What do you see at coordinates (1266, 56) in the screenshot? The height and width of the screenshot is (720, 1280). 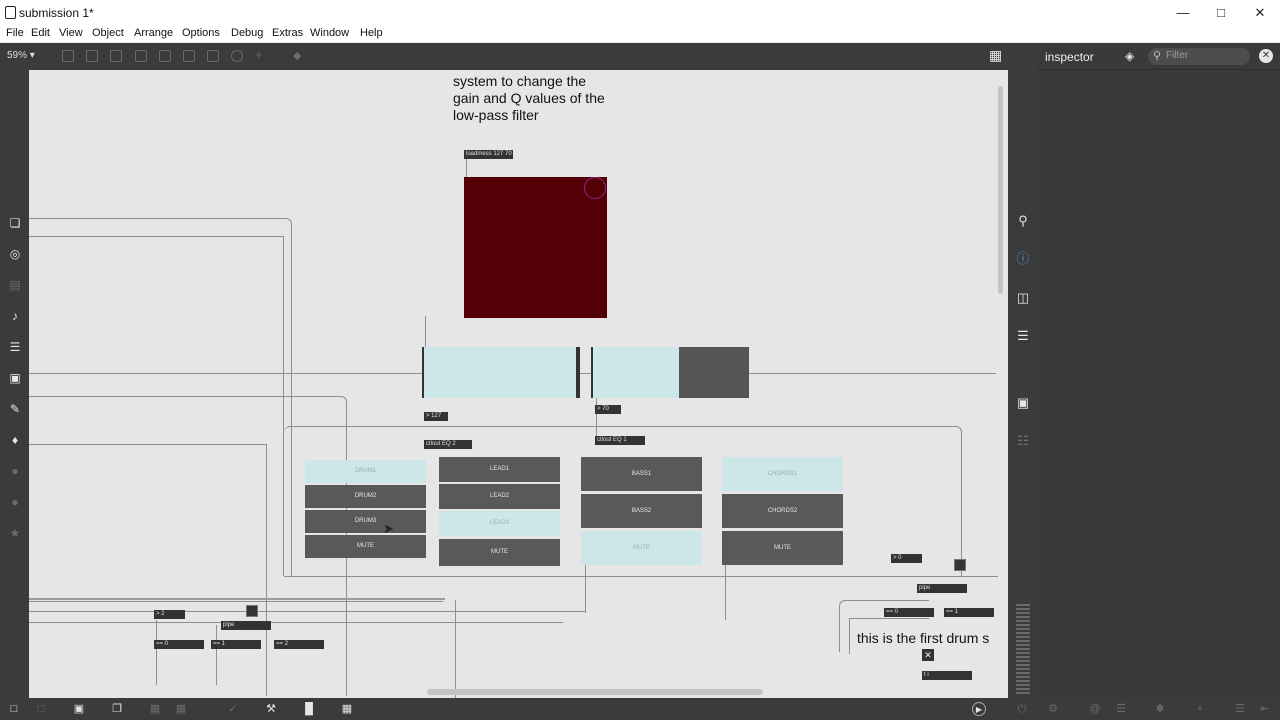 I see `clear-filter-icon: ✕` at bounding box center [1266, 56].